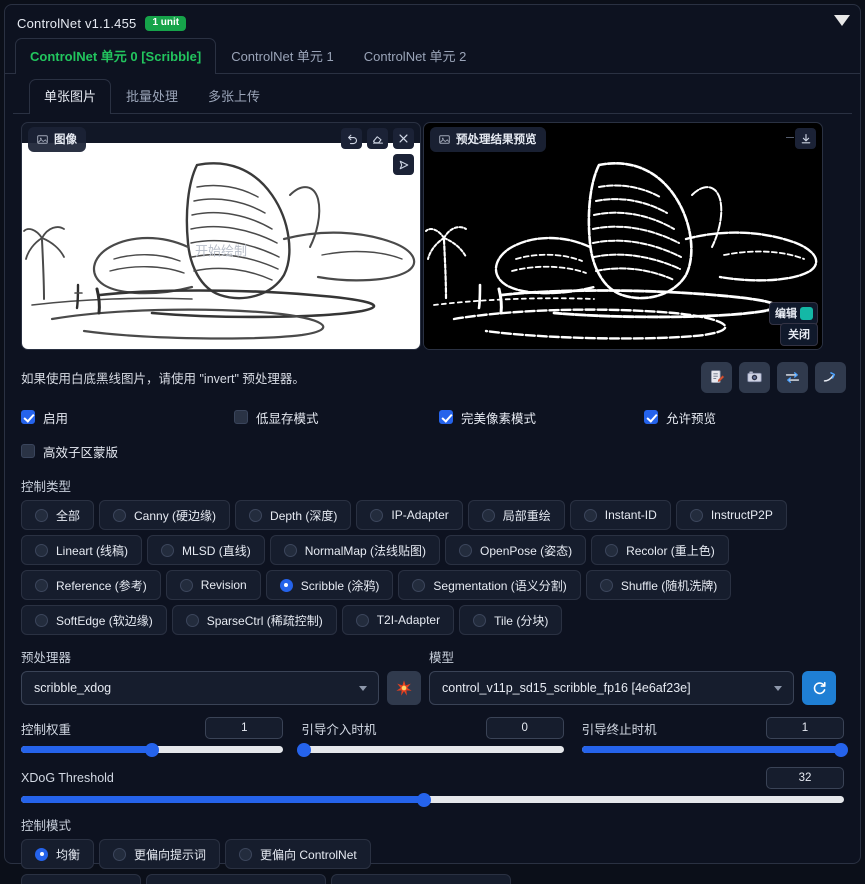 The height and width of the screenshot is (884, 865). What do you see at coordinates (404, 688) in the screenshot?
I see `run-preprocessor-button` at bounding box center [404, 688].